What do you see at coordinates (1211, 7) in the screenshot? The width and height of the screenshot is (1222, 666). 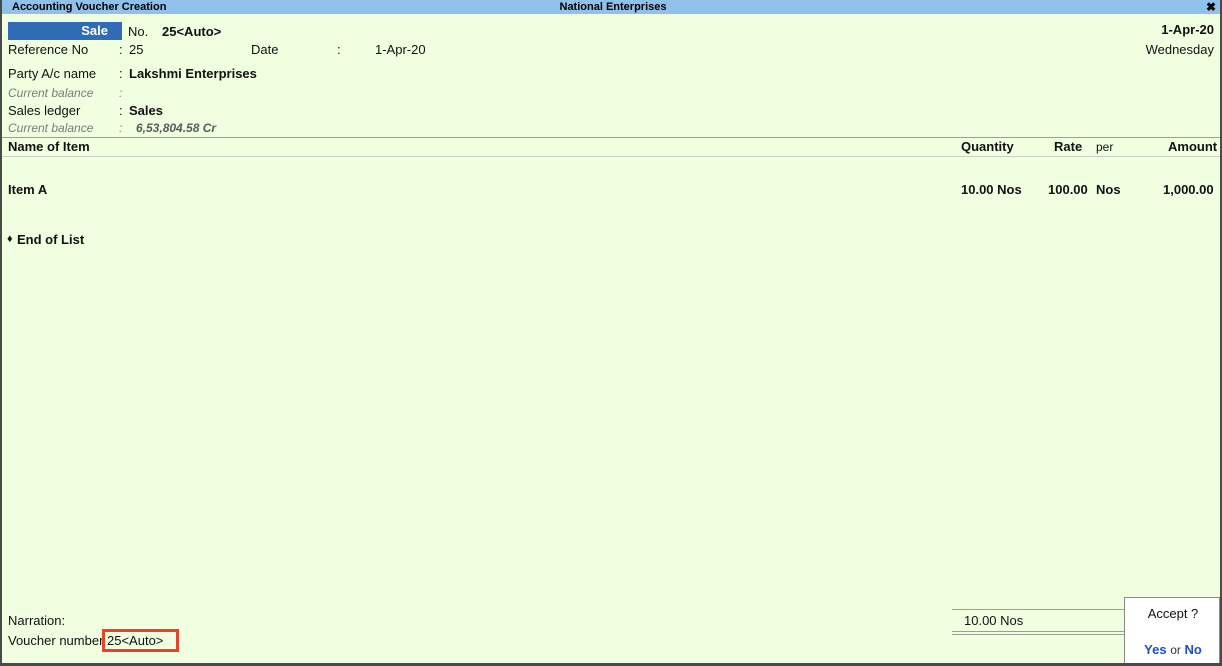 I see `close-icon: ✖` at bounding box center [1211, 7].